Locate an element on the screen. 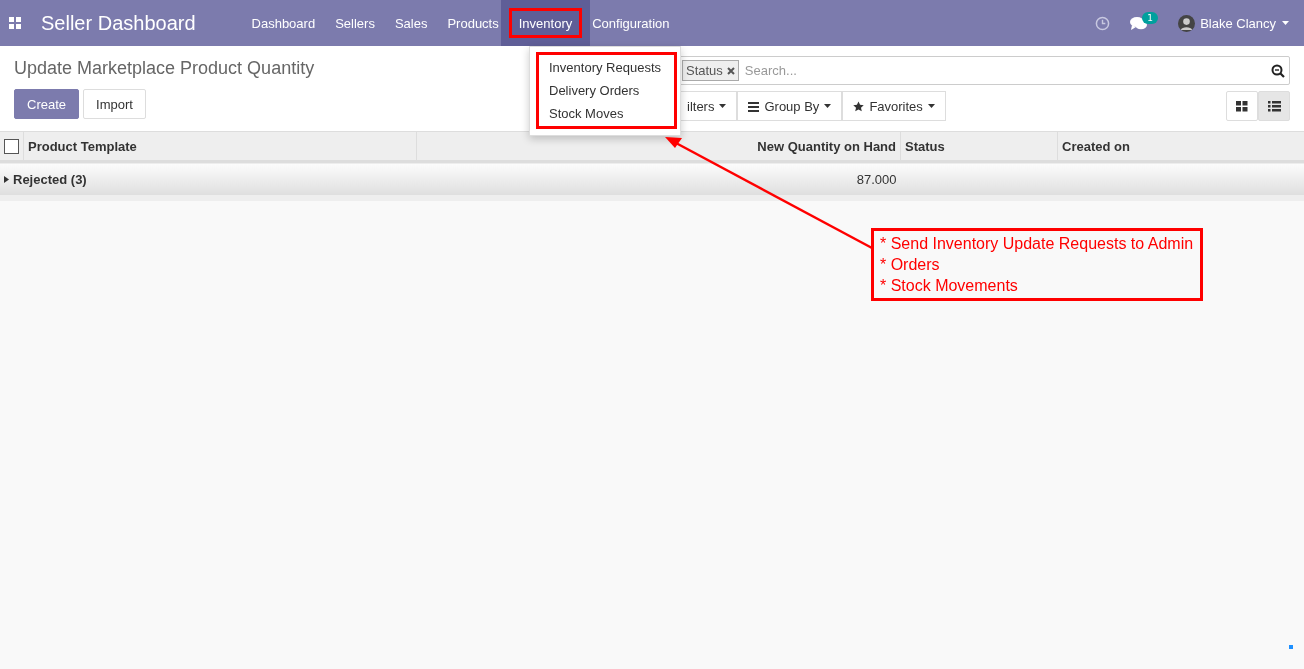 This screenshot has height=669, width=1304. notification-badge: 1 is located at coordinates (1150, 17).